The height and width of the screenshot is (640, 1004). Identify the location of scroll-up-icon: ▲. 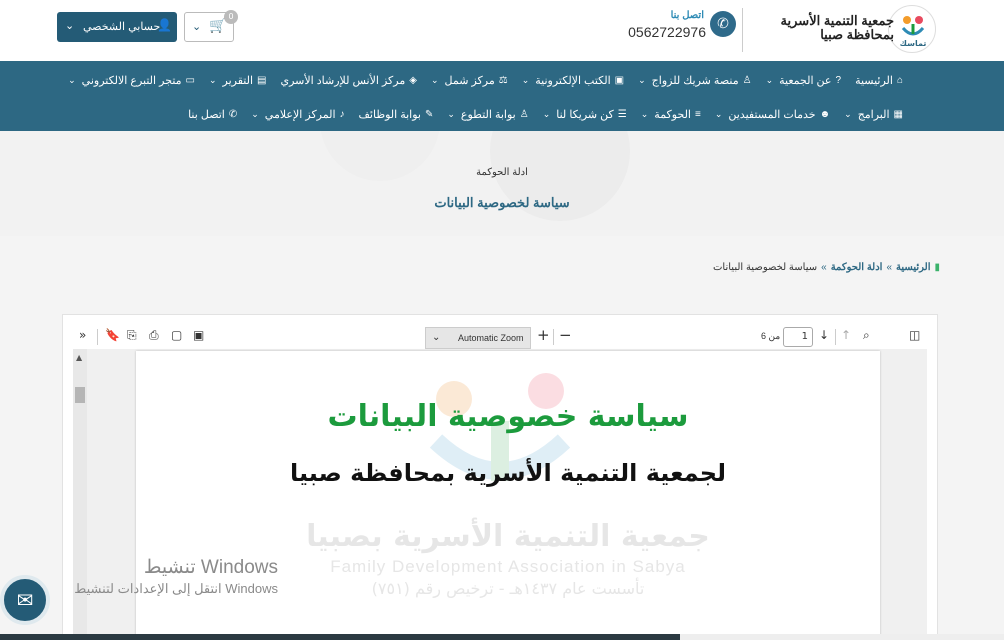
(79, 357).